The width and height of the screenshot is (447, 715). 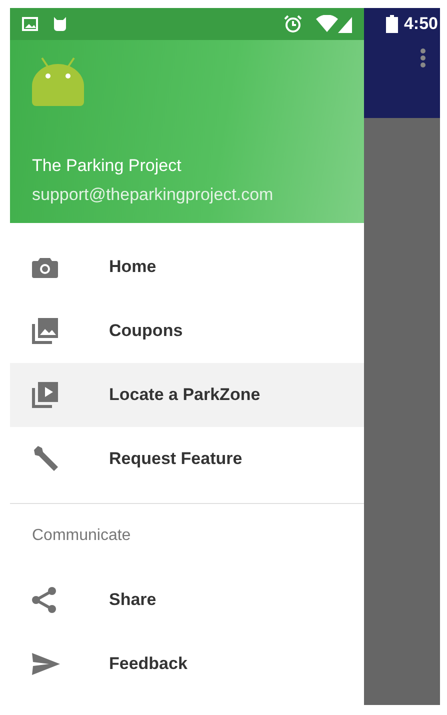 What do you see at coordinates (46, 664) in the screenshot?
I see `send-icon` at bounding box center [46, 664].